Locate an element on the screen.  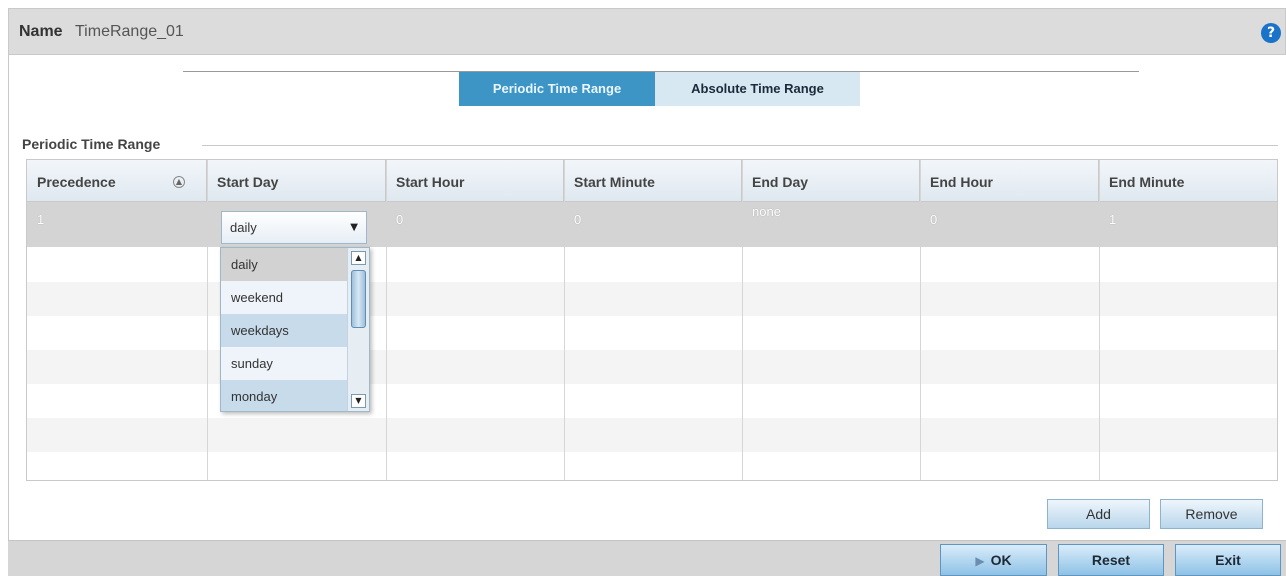
column-header-end-minute: End Minute is located at coordinates (1188, 181).